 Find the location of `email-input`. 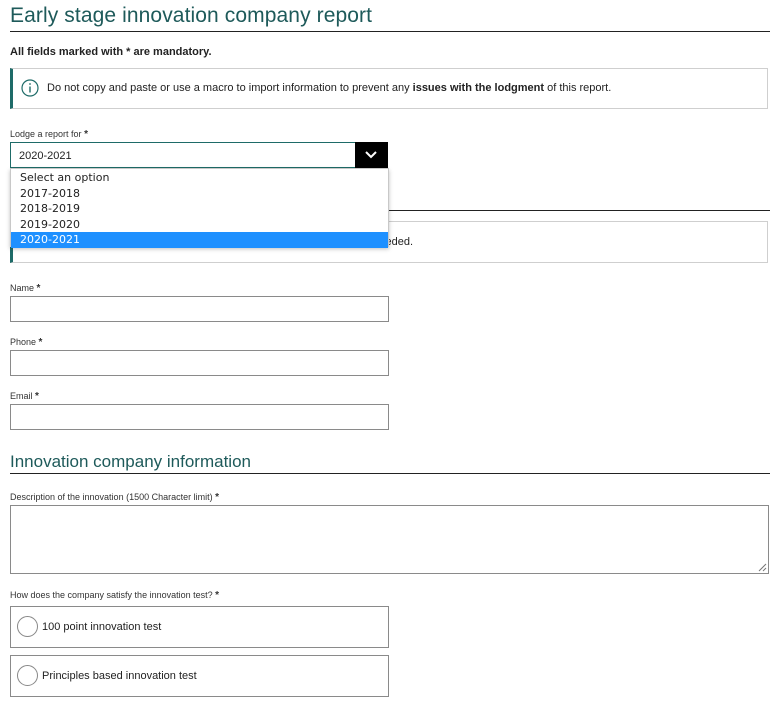

email-input is located at coordinates (199, 417).